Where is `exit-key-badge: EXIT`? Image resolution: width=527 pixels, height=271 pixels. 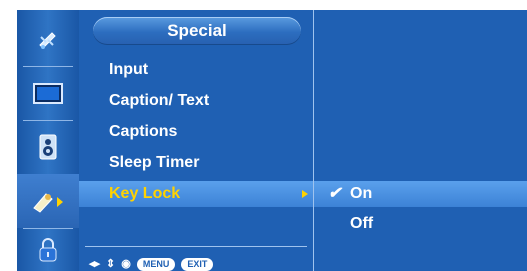 exit-key-badge: EXIT is located at coordinates (197, 264).